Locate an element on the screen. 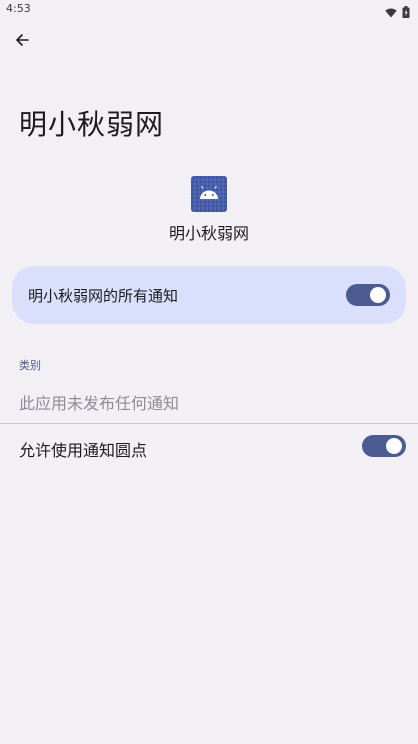  notification-dot-toggle is located at coordinates (384, 446).